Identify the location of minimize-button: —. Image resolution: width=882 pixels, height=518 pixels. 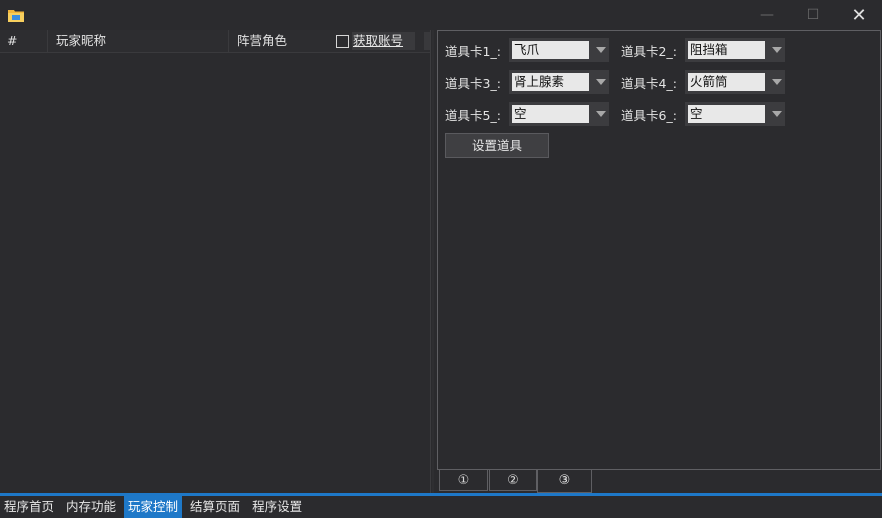
(767, 15).